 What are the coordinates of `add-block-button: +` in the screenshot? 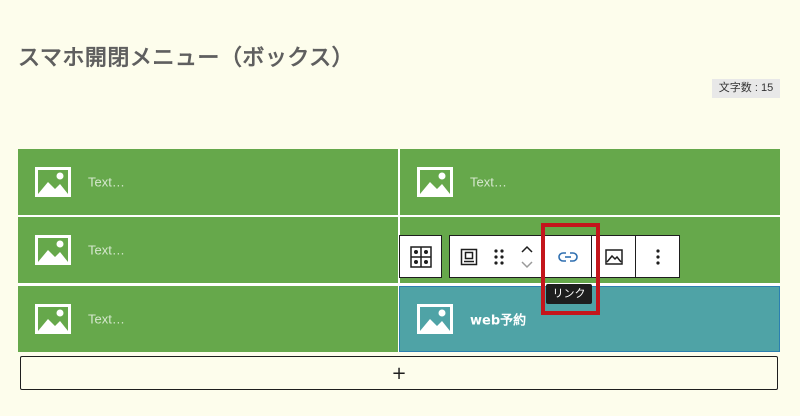 It's located at (399, 373).